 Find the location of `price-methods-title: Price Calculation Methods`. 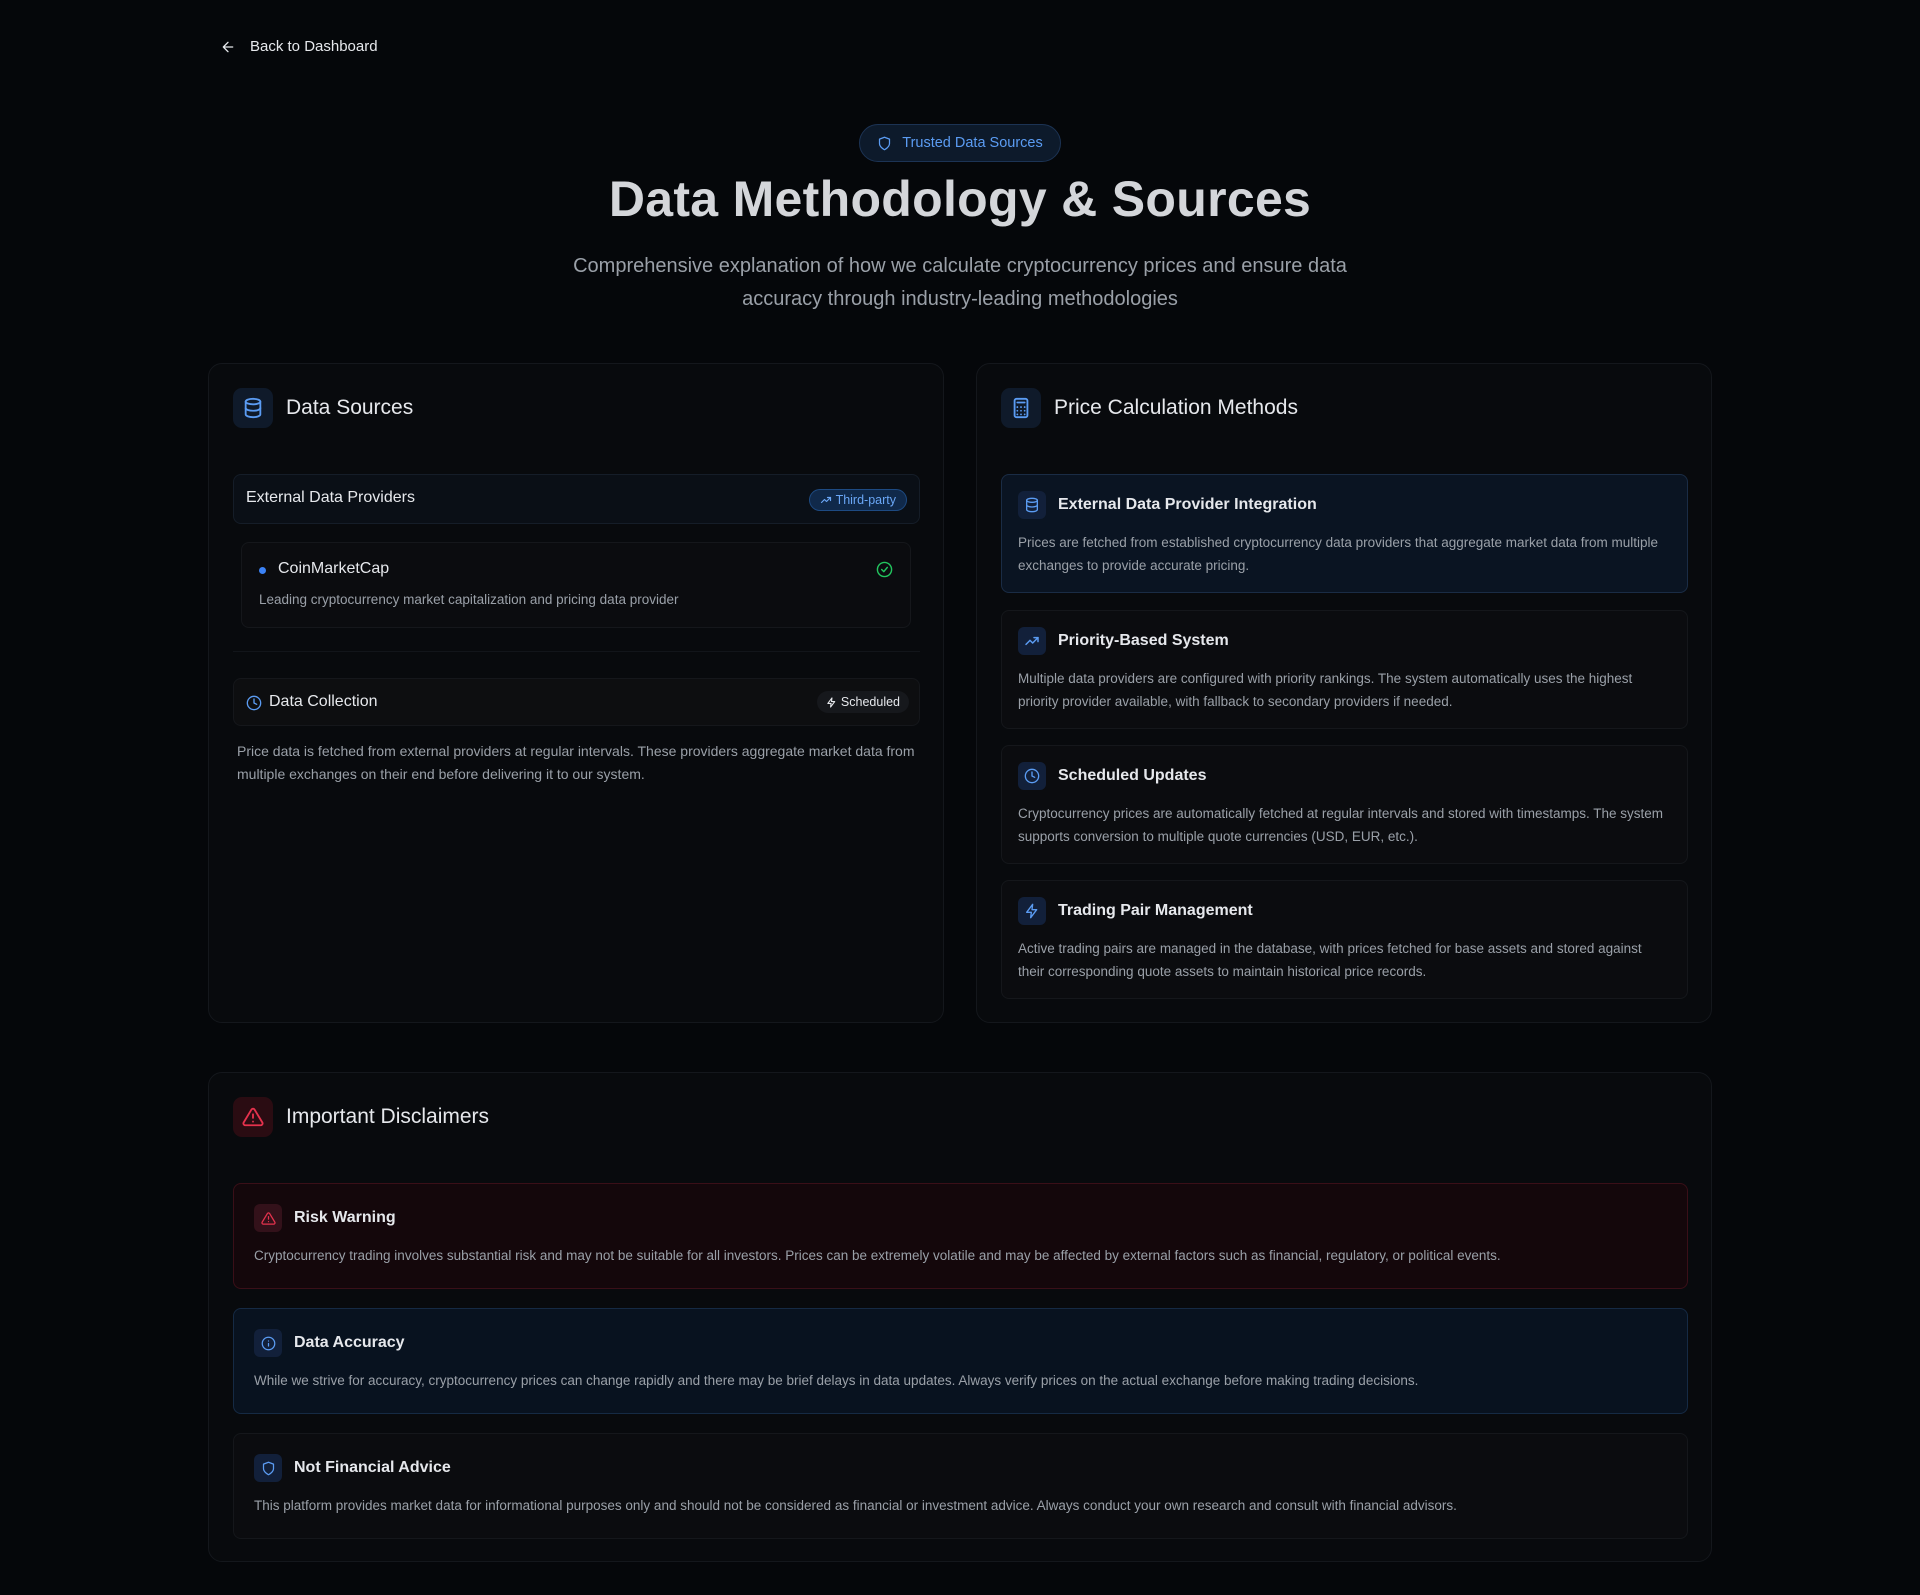

price-methods-title: Price Calculation Methods is located at coordinates (1176, 407).